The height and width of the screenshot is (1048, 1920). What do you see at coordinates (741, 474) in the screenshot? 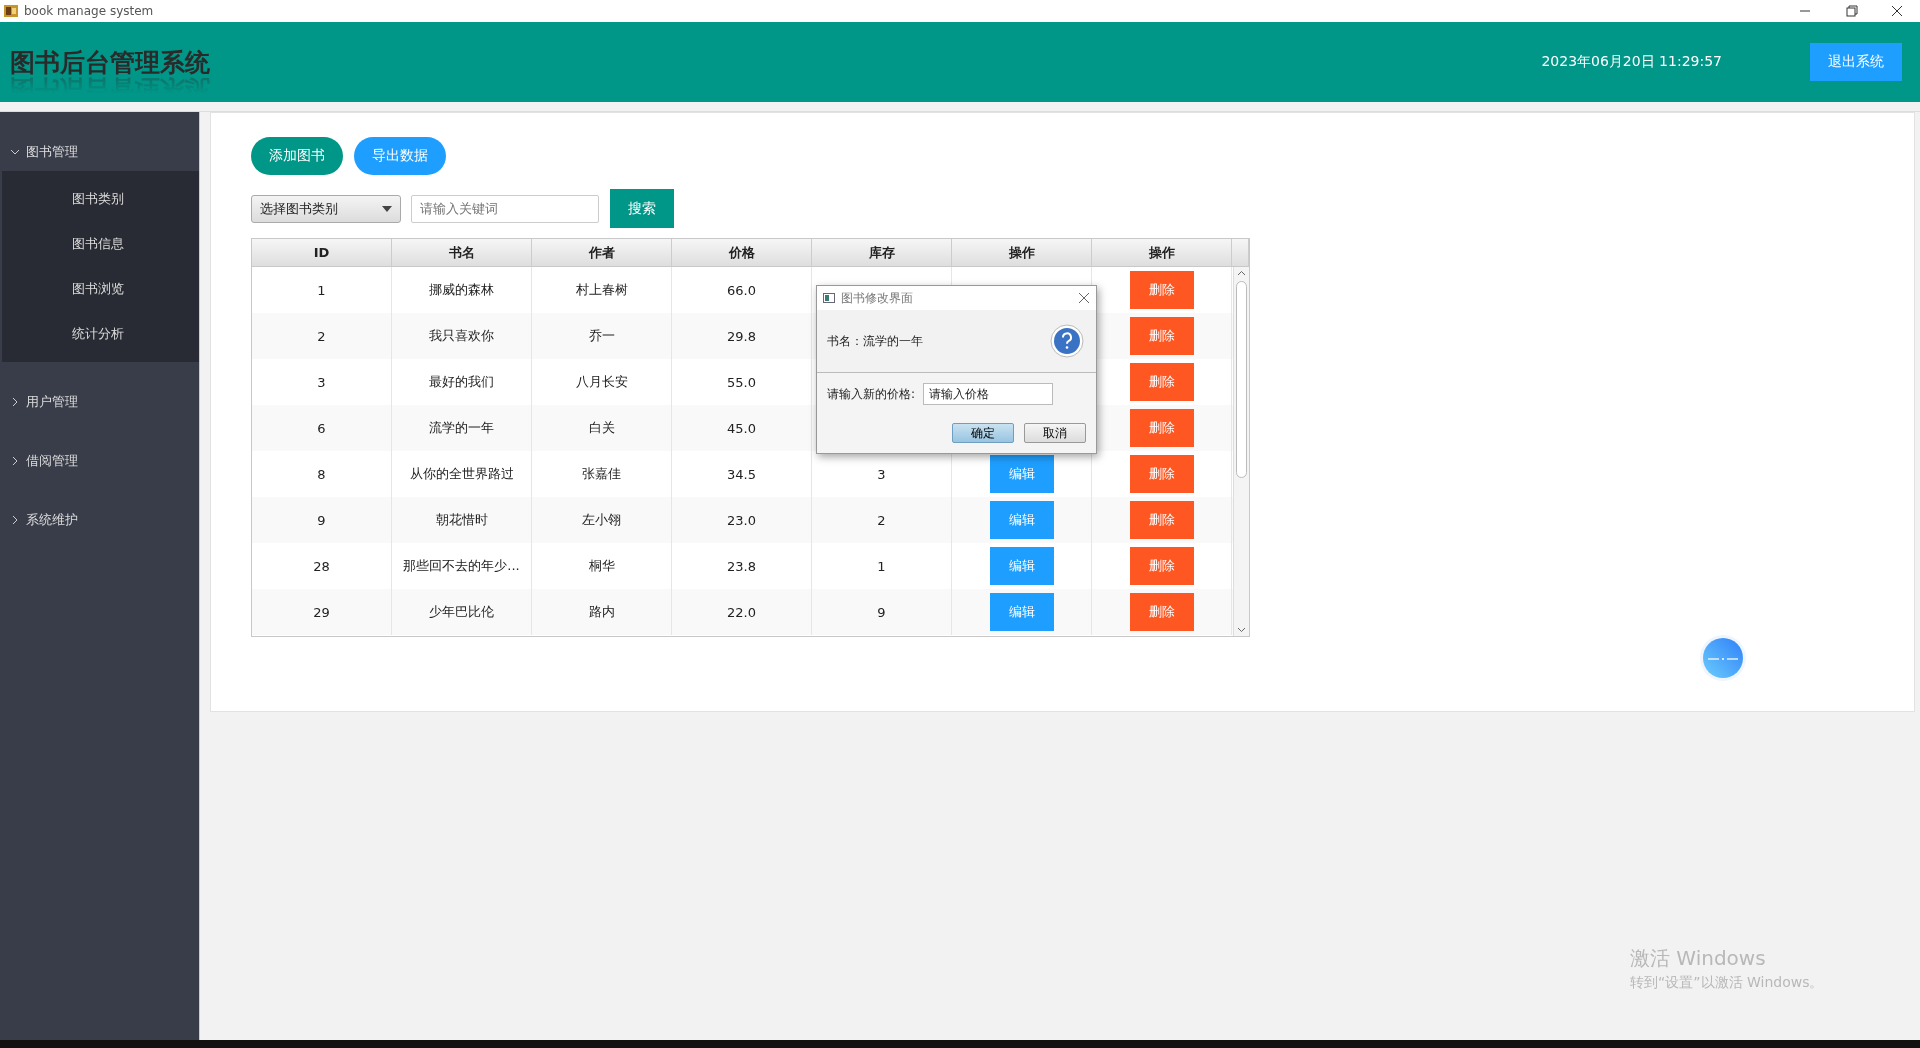
I see `table-cell: 34.5` at bounding box center [741, 474].